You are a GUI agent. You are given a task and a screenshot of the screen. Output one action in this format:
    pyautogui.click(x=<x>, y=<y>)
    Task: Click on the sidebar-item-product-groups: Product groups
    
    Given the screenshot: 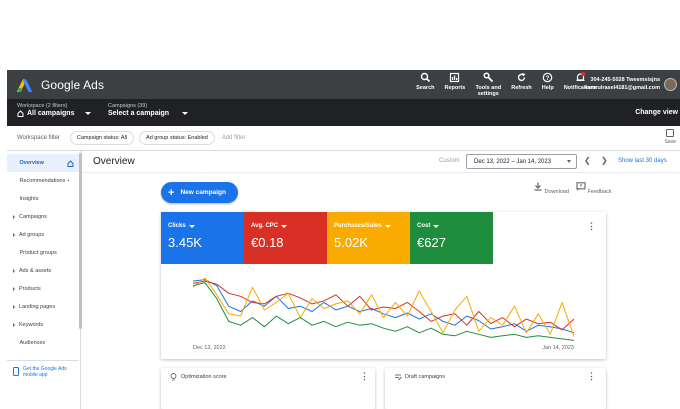 What is the action you would take?
    pyautogui.click(x=43, y=253)
    